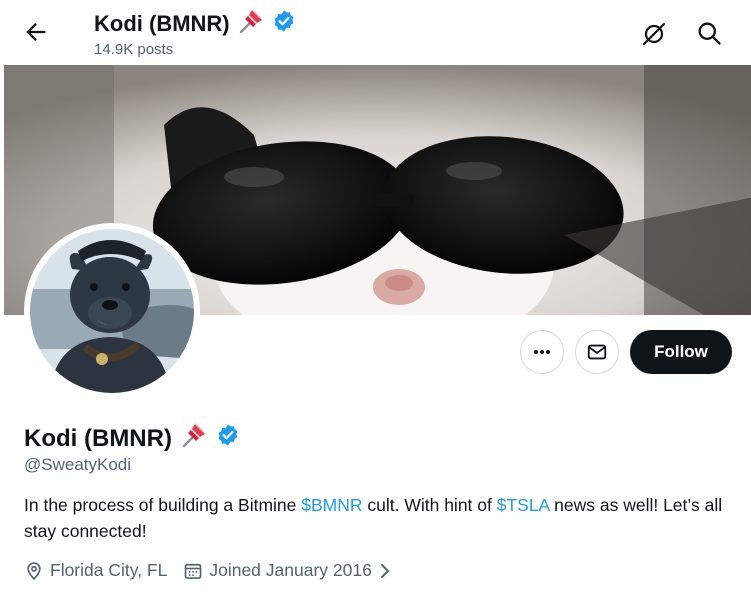  I want to click on bio-text: In the process of building a Bitmine, so click(163, 505).